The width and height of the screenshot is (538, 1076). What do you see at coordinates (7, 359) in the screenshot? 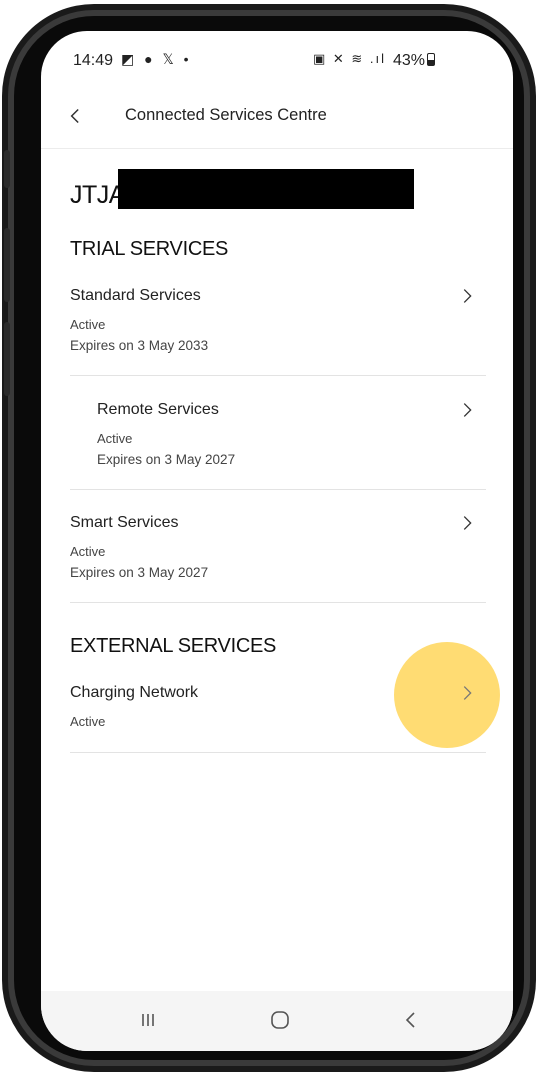
I see `side-button-volume-down` at bounding box center [7, 359].